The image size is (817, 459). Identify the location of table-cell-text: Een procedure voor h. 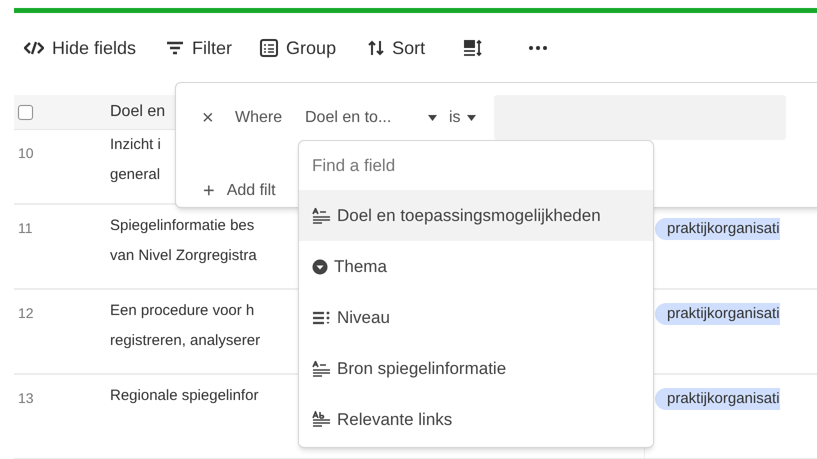
(182, 311).